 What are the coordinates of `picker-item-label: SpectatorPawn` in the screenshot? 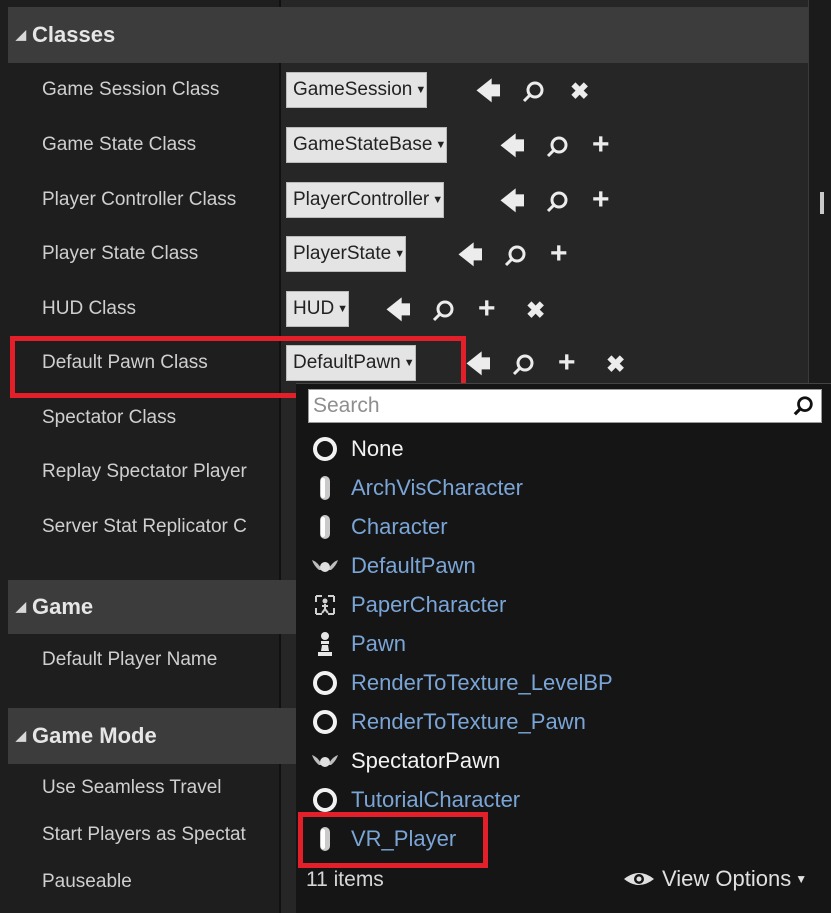 It's located at (426, 760).